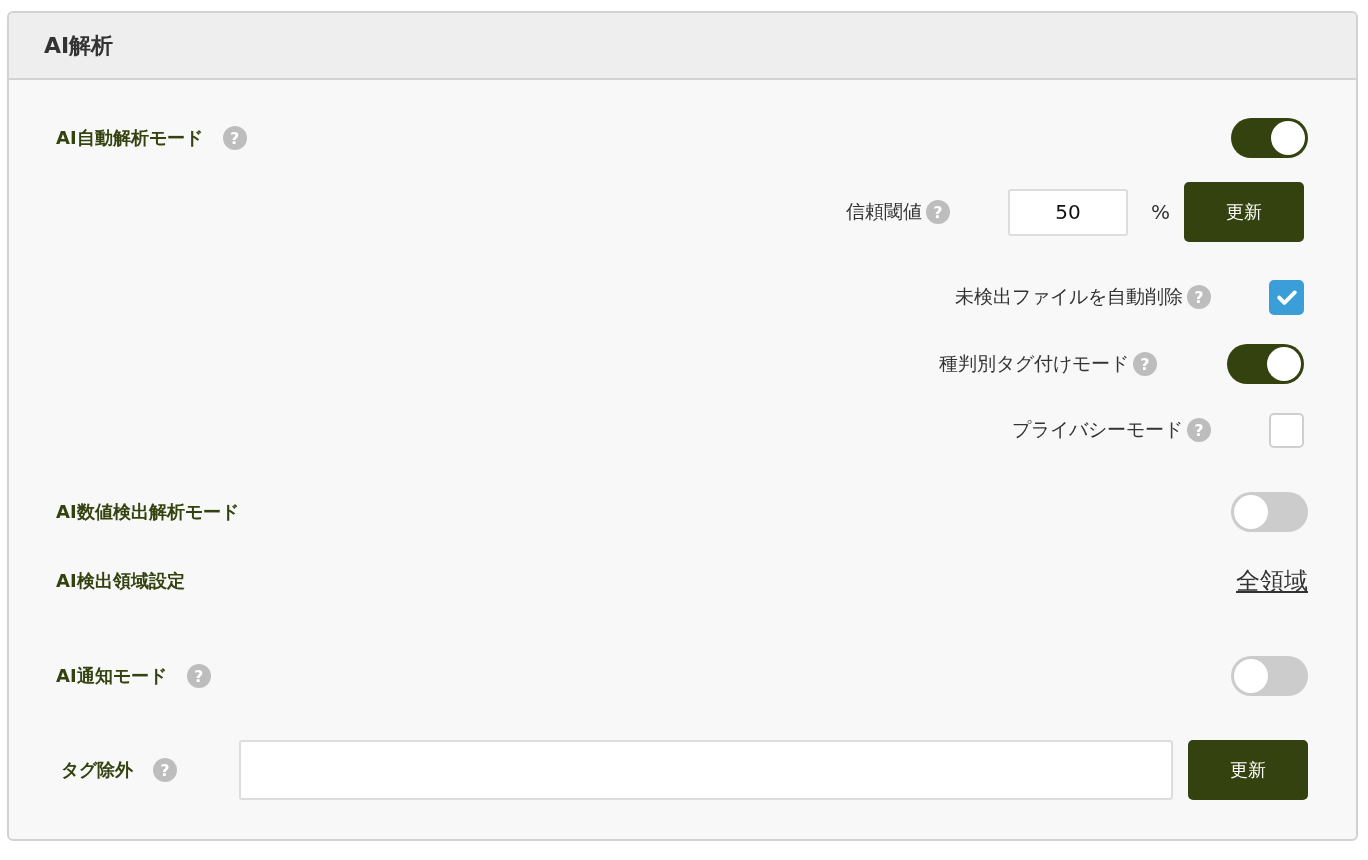 The height and width of the screenshot is (860, 1368). I want to click on threshold-field: 50, so click(1068, 212).